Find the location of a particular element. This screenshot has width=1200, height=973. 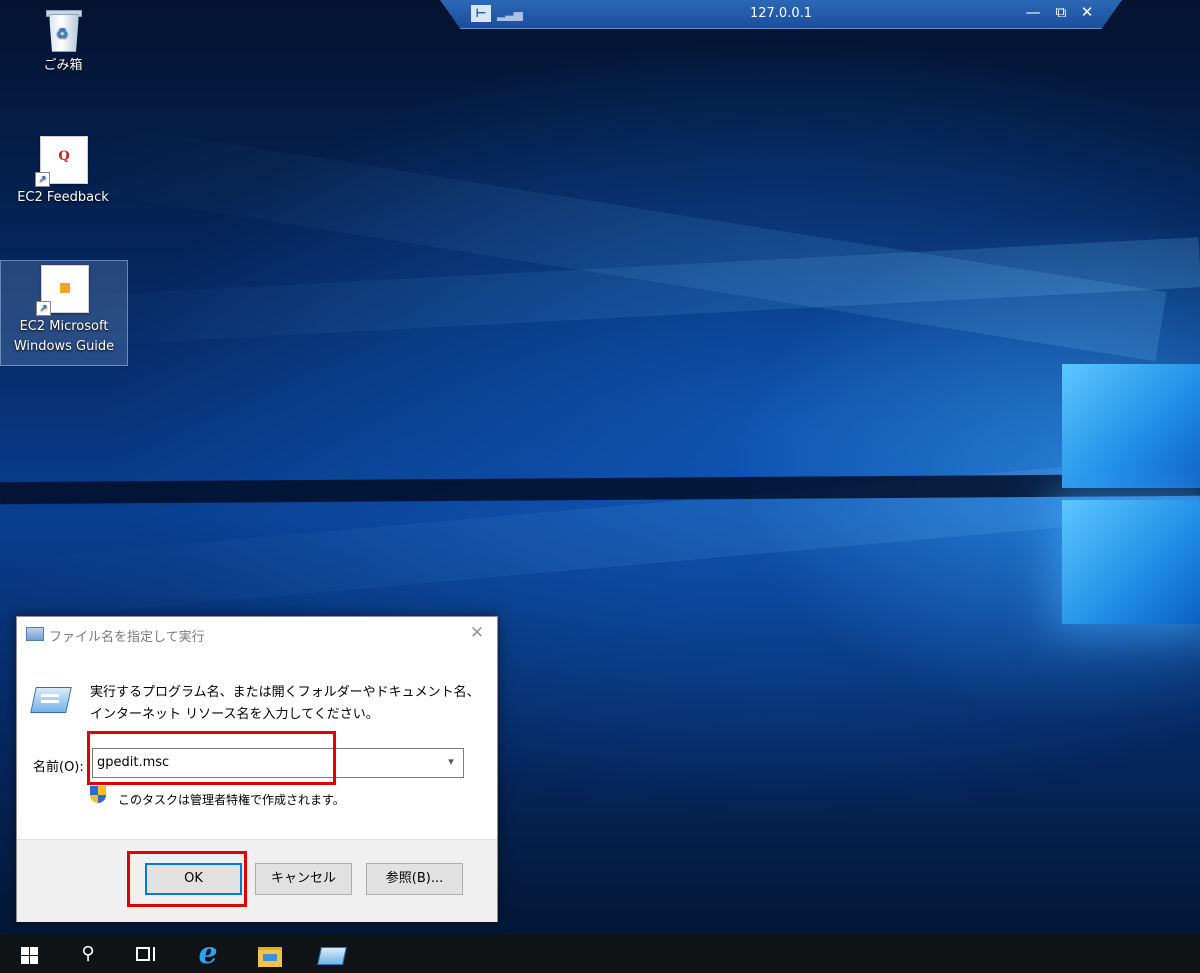

internet-explorer-icon: e is located at coordinates (208, 954).